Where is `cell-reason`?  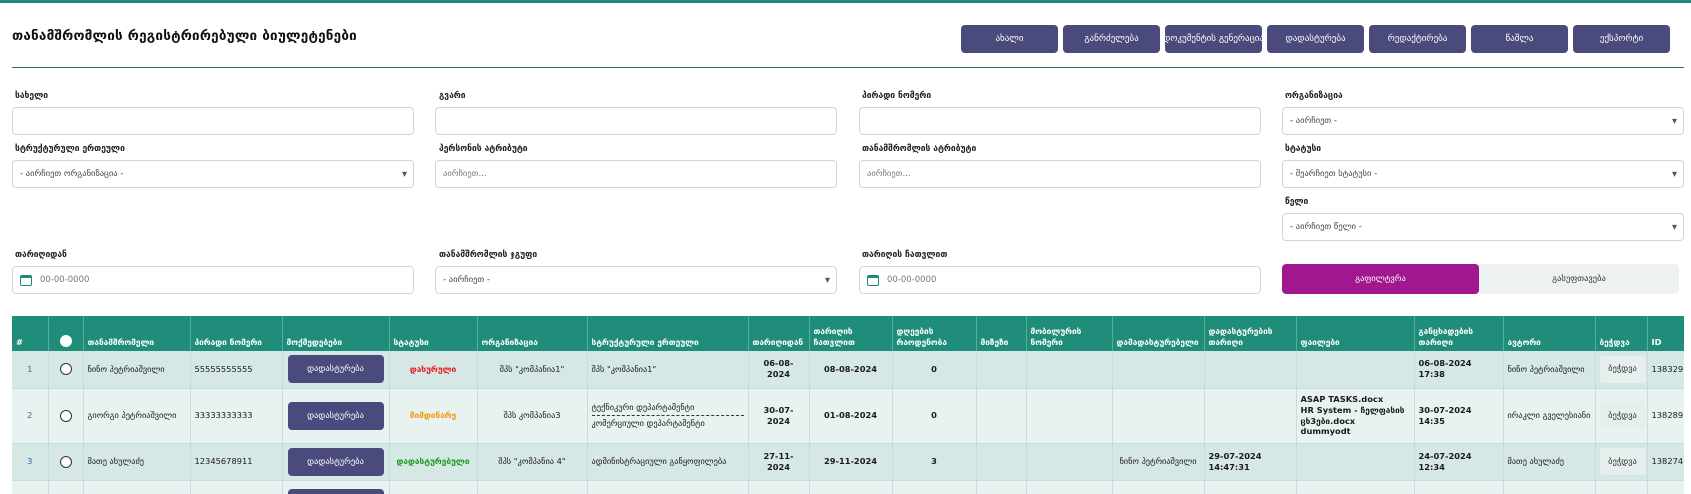 cell-reason is located at coordinates (1001, 370).